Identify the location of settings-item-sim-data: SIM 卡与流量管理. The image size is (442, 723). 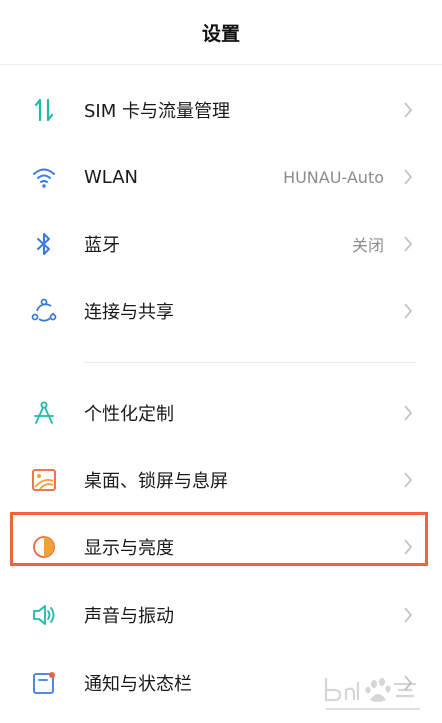
(221, 110).